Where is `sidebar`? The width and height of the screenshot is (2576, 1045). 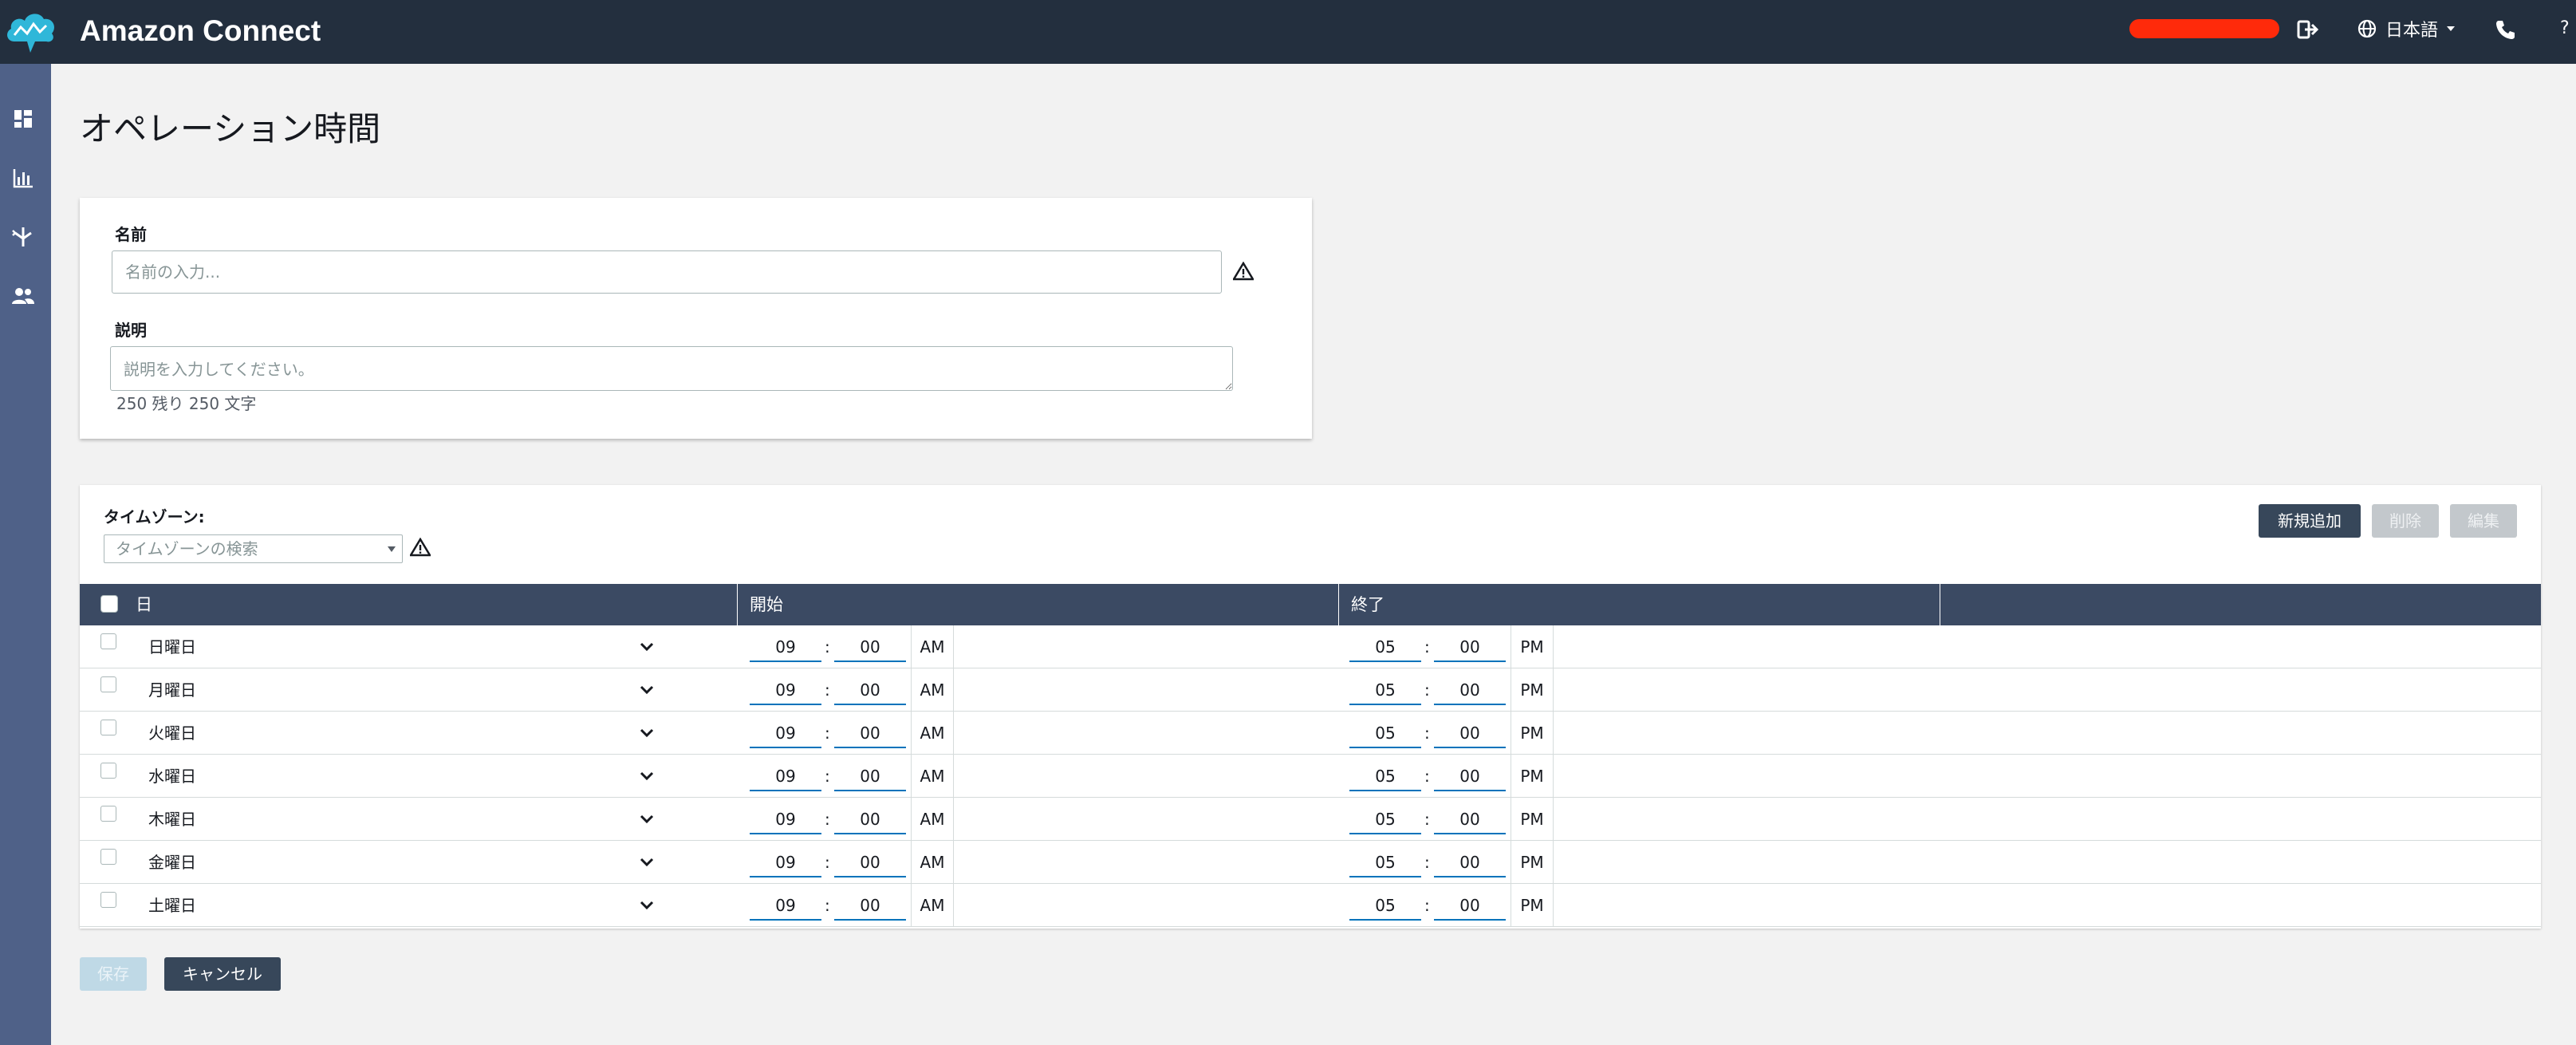 sidebar is located at coordinates (25, 554).